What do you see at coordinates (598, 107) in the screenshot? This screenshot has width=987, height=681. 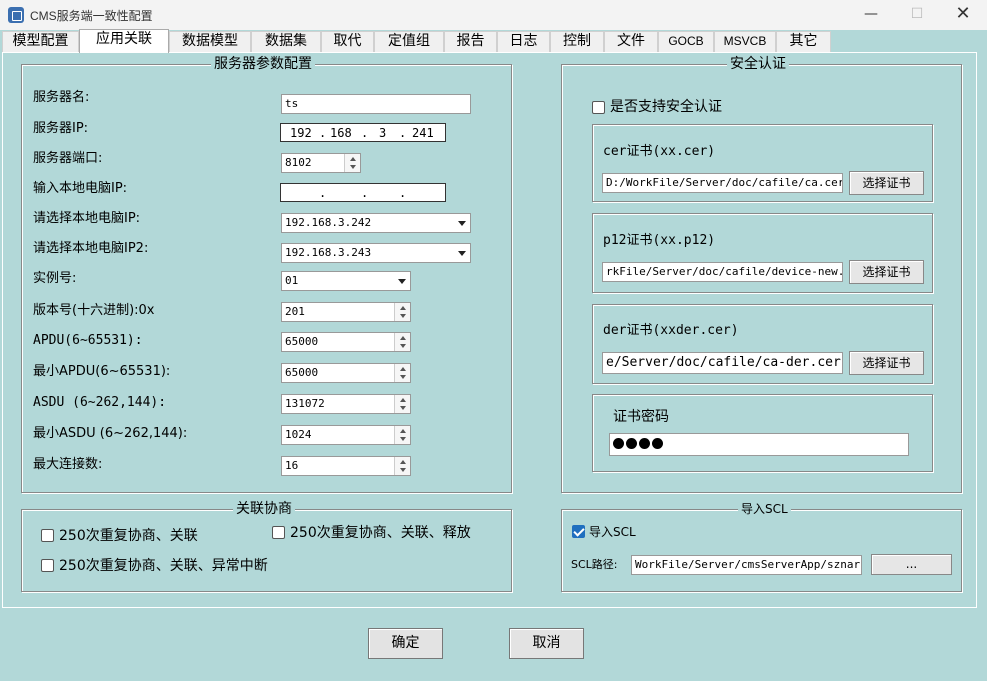 I see `security-support-checkbox` at bounding box center [598, 107].